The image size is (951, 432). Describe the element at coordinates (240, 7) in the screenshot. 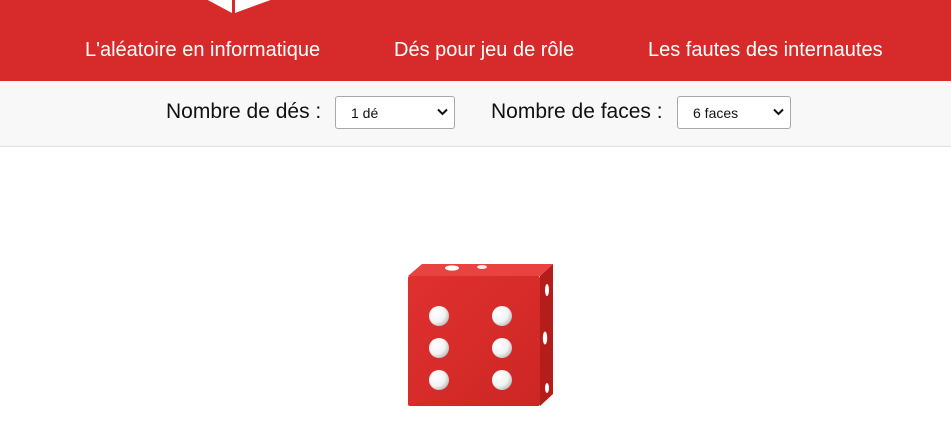

I see `dice-logo-icon` at that location.